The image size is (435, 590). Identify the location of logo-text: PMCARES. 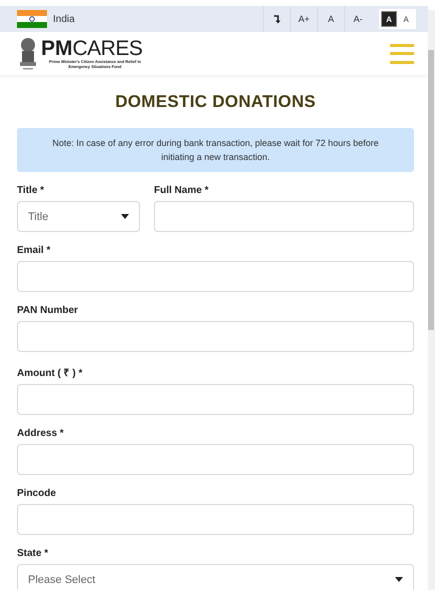
(91, 48).